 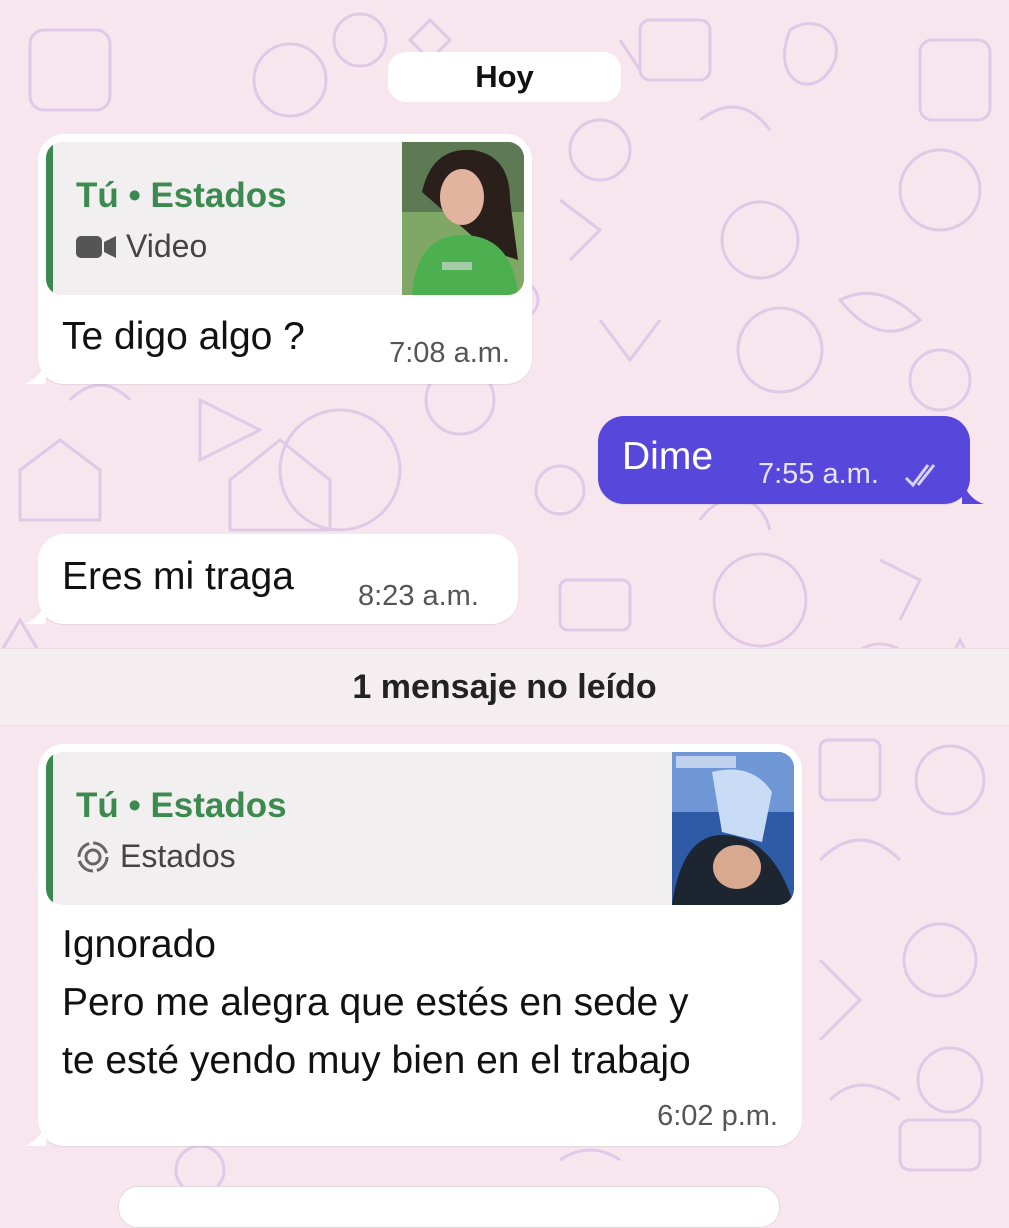 What do you see at coordinates (375, 1002) in the screenshot?
I see `message-text-line-2: Pero me alegra que estés en sede y` at bounding box center [375, 1002].